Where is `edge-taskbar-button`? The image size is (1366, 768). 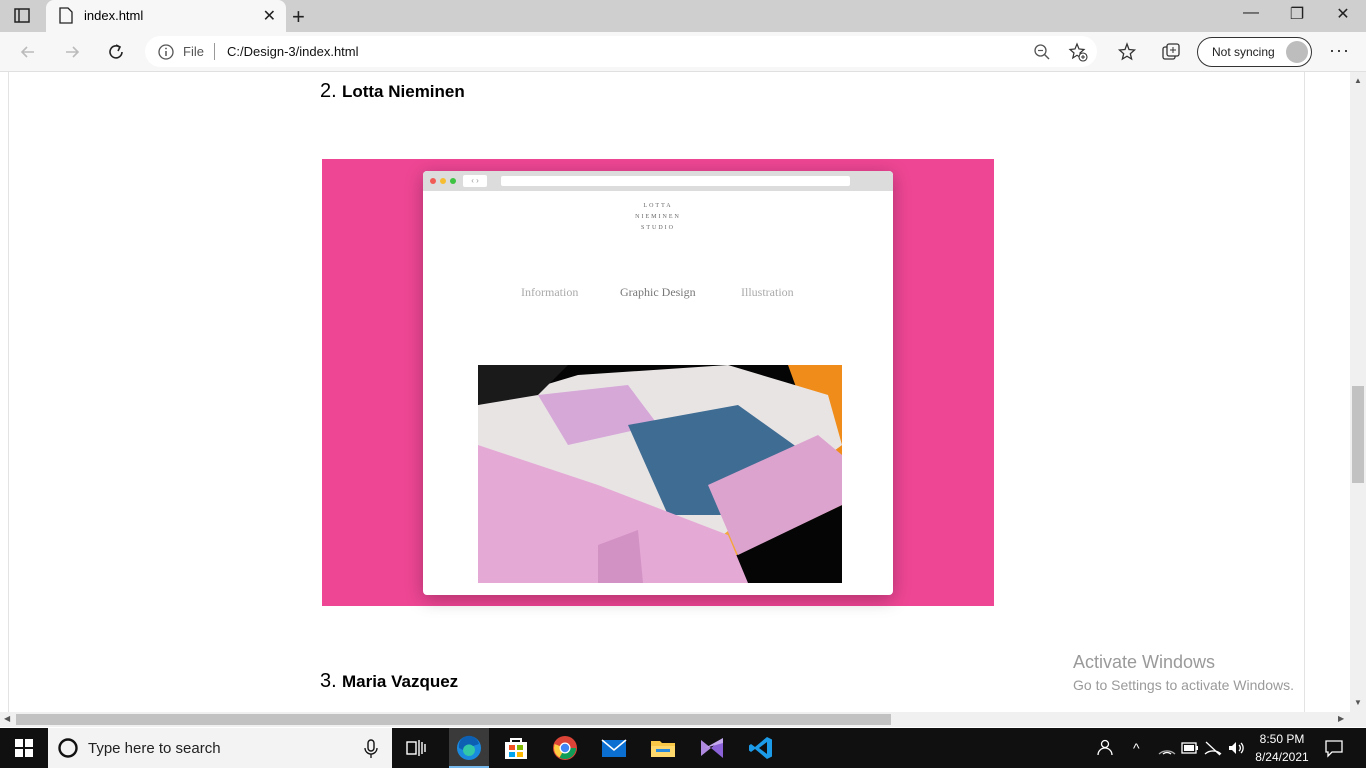 edge-taskbar-button is located at coordinates (469, 748).